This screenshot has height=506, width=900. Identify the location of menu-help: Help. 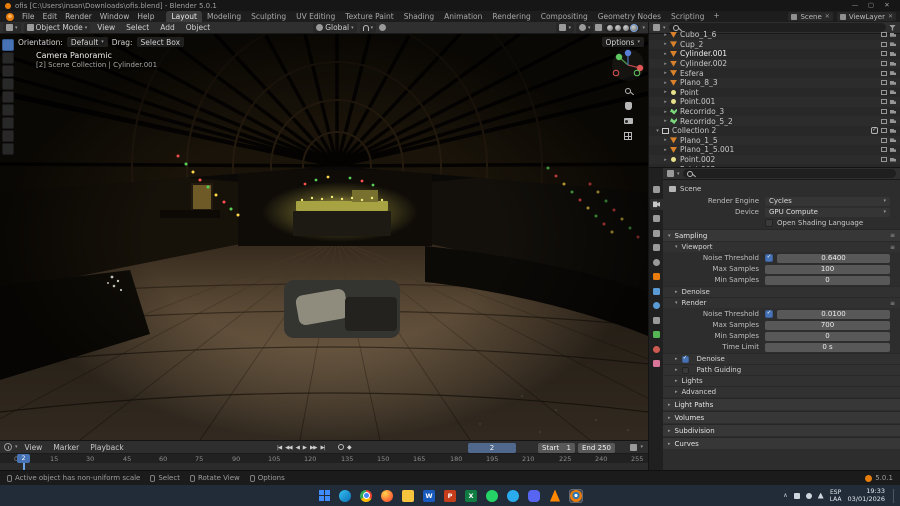
(145, 16).